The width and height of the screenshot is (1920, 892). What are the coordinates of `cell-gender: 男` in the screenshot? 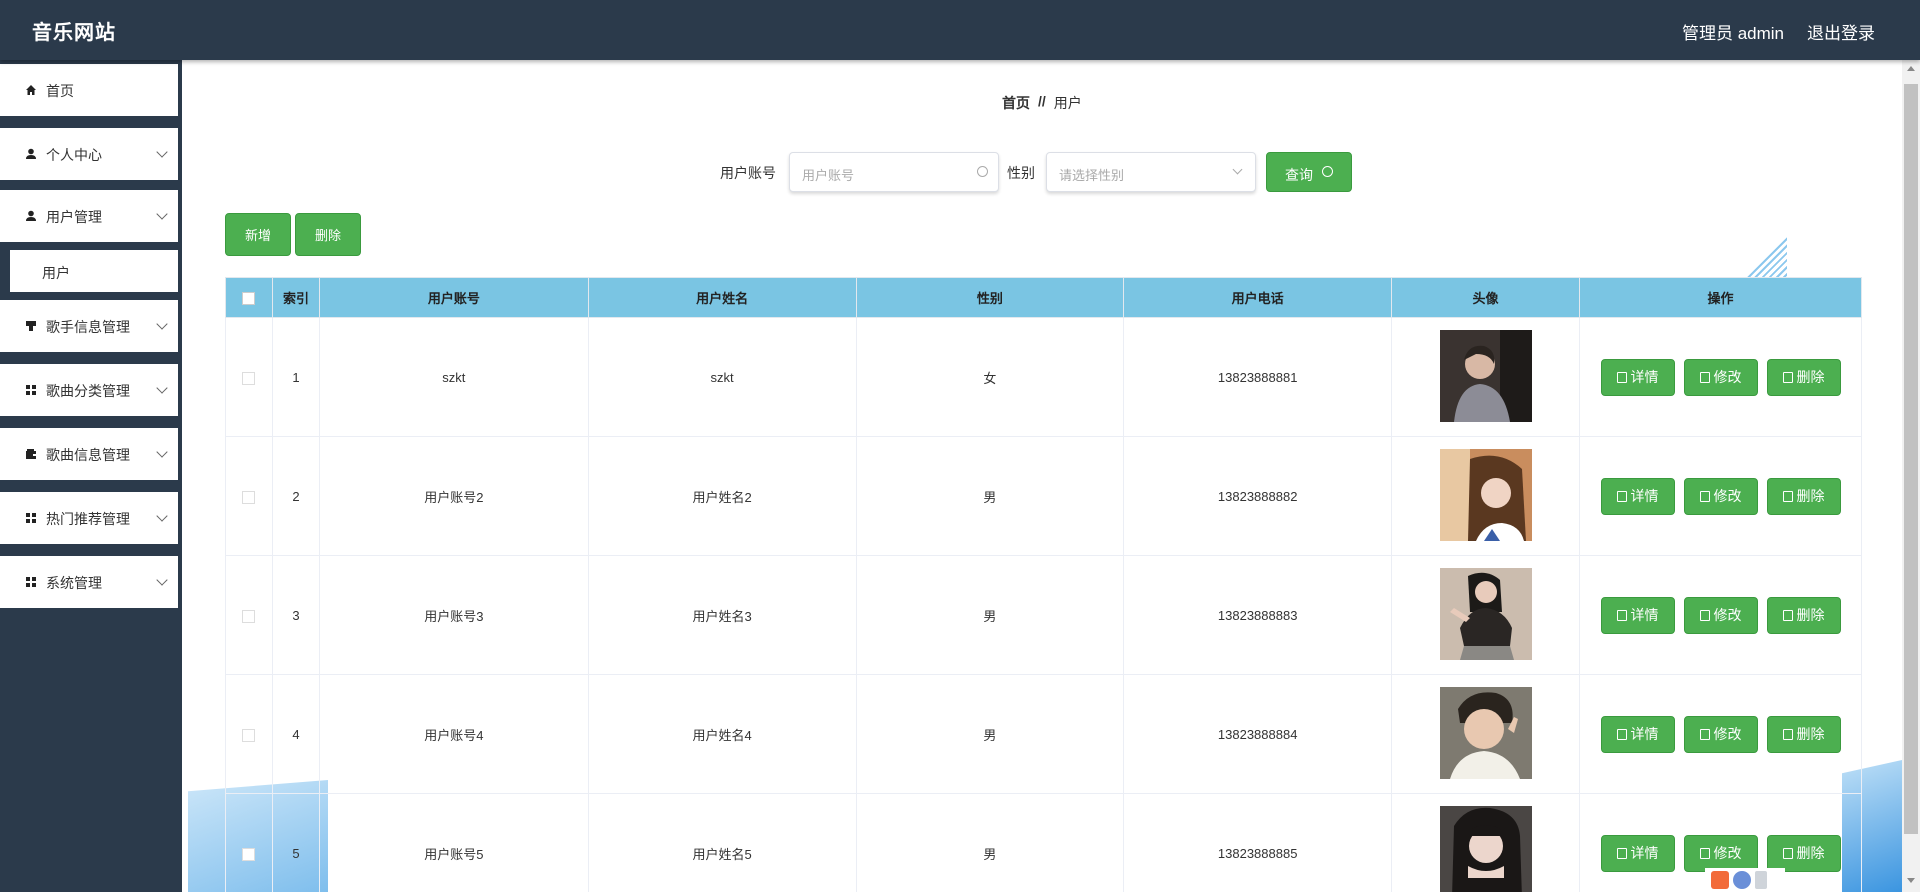 It's located at (990, 734).